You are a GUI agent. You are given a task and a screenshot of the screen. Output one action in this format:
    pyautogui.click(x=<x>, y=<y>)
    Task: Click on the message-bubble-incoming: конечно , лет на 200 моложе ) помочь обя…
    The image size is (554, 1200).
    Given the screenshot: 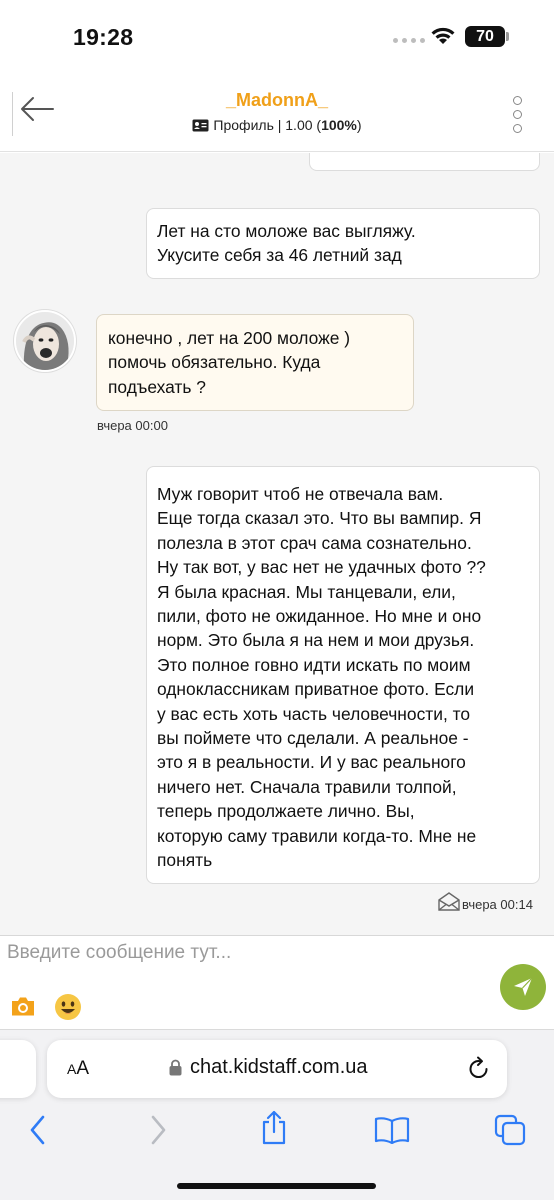 What is the action you would take?
    pyautogui.click(x=255, y=363)
    